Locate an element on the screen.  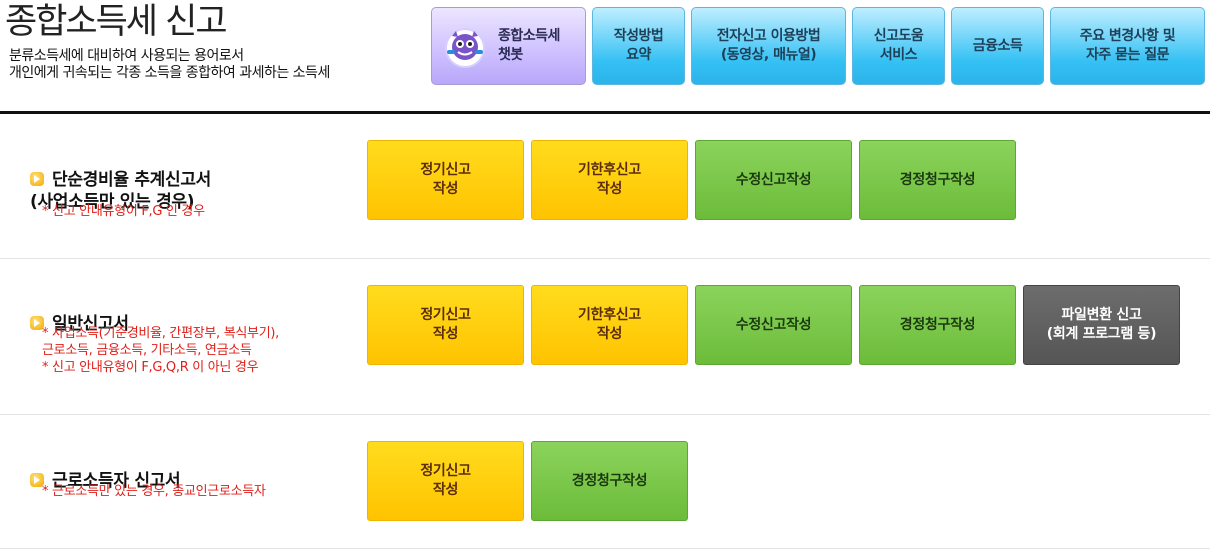
filing-help-button: 신고도움 서비스 is located at coordinates (898, 46).